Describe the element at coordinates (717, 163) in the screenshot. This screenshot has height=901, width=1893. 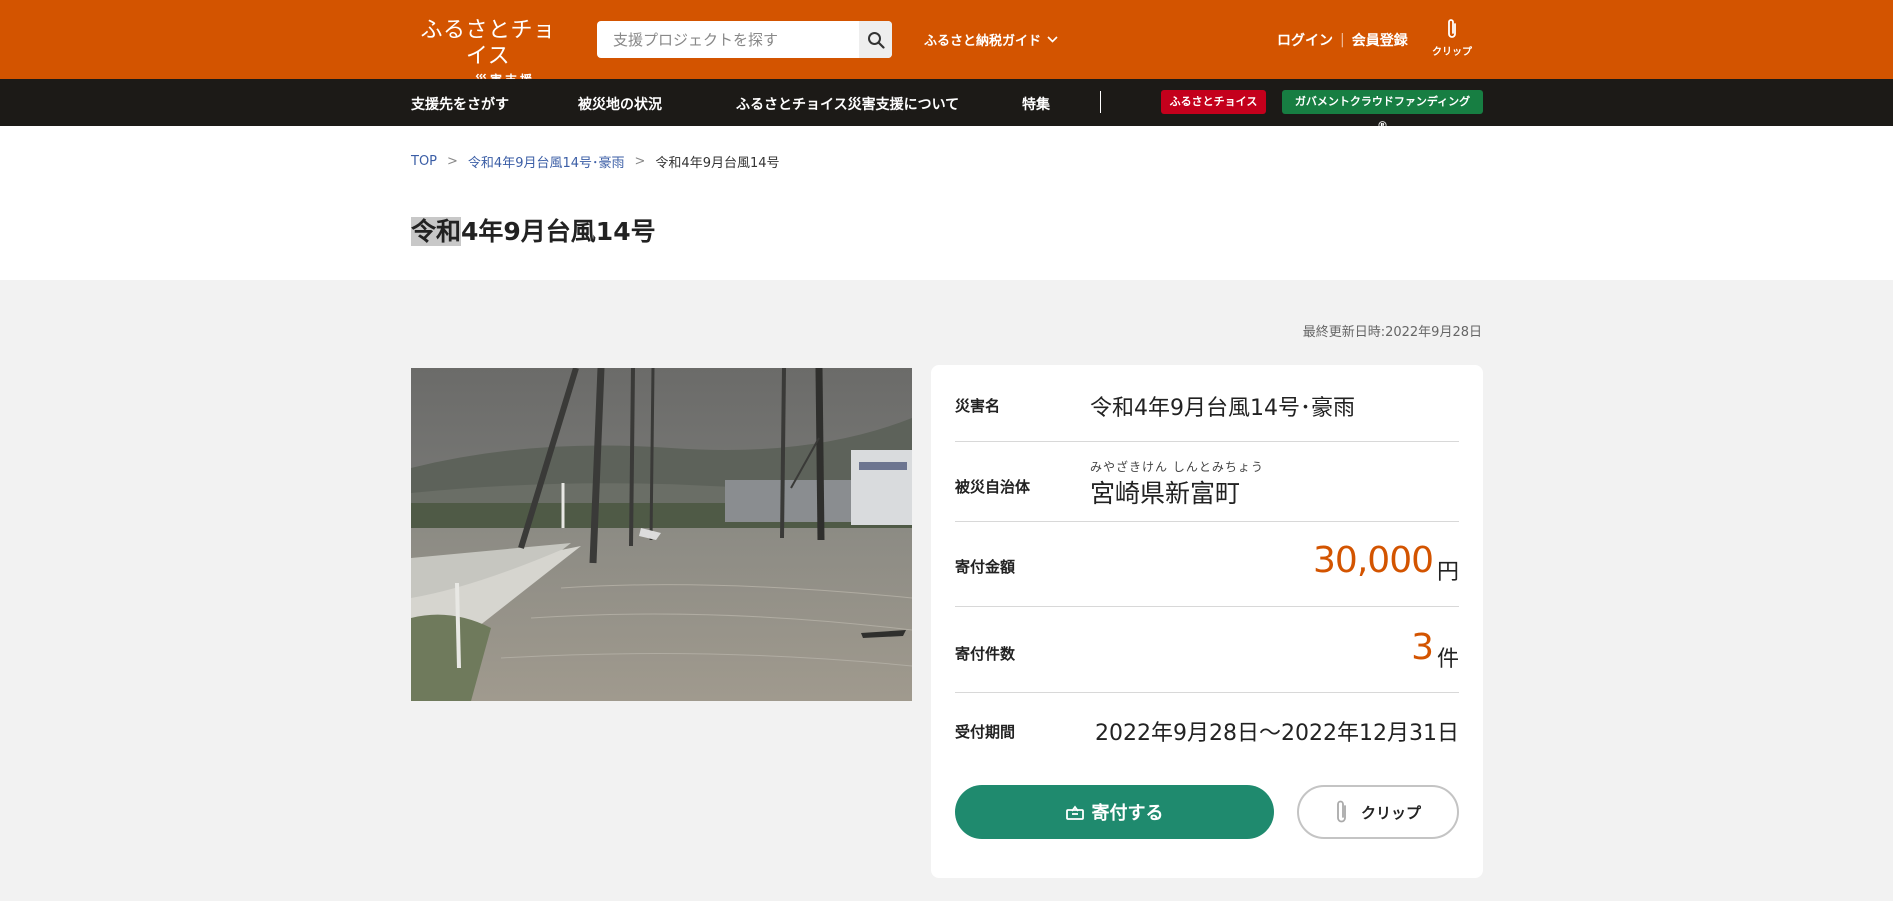
I see `breadcrumb-current: 令和4年9月台風14号` at that location.